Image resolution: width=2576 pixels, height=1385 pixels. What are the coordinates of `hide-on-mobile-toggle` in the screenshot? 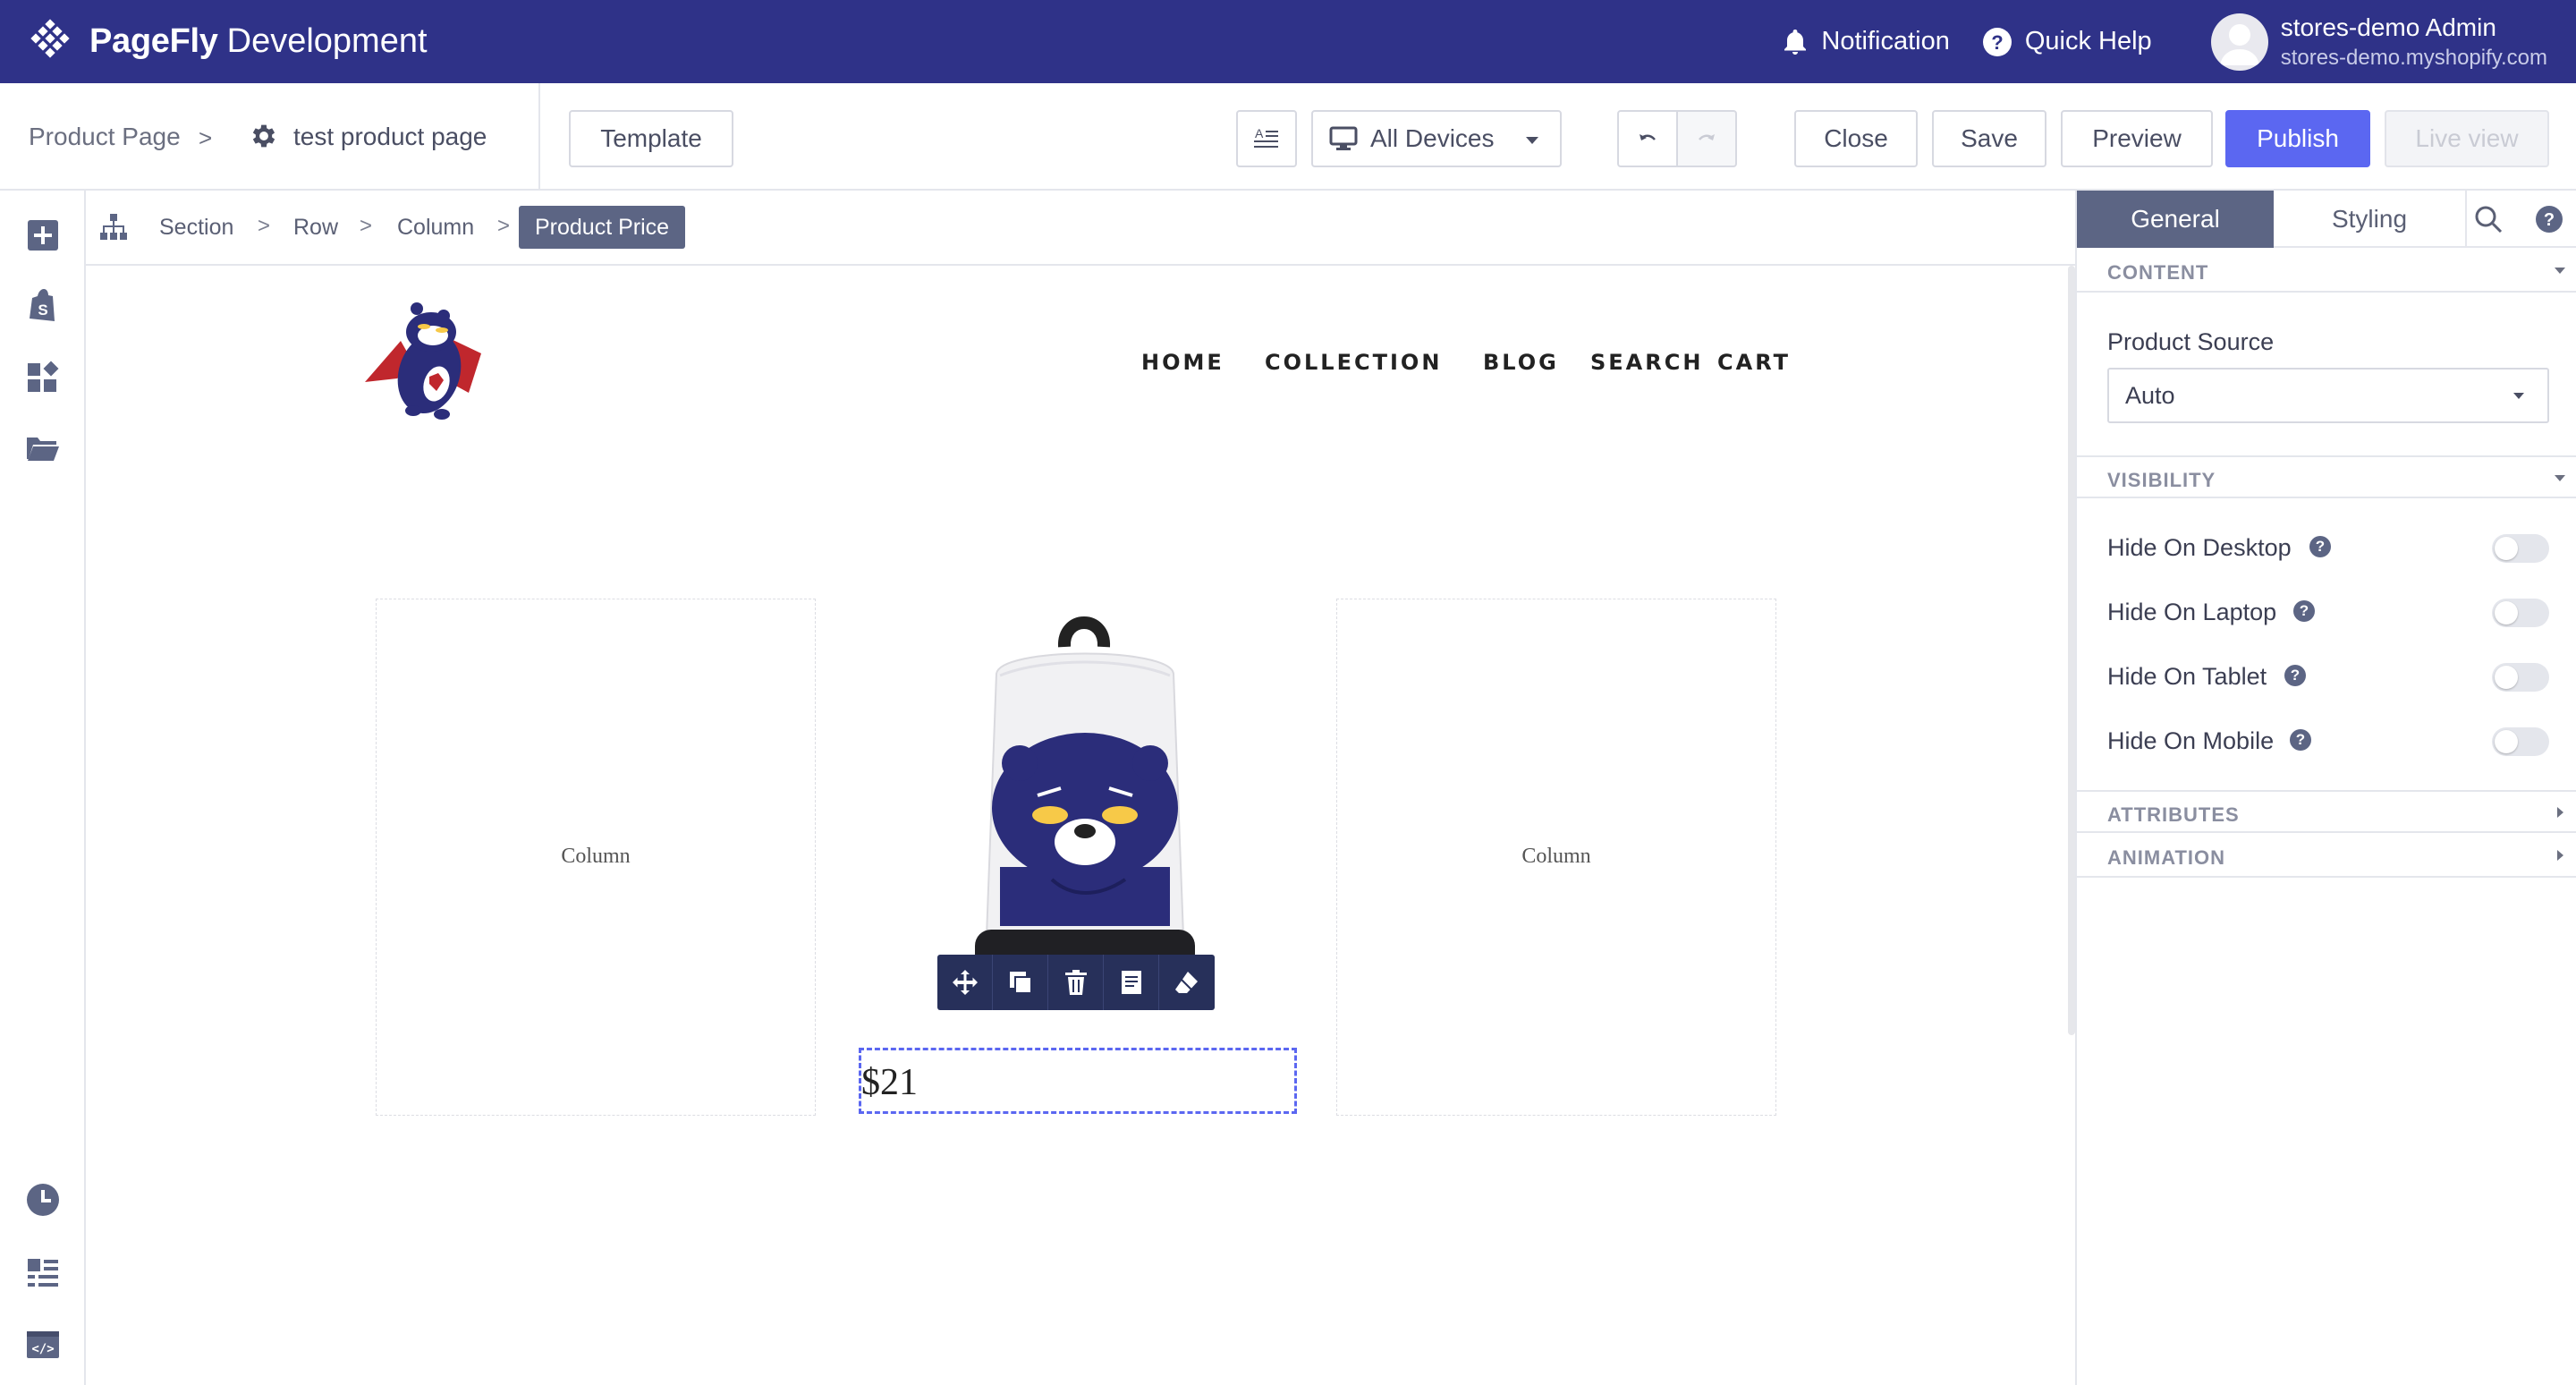 It's located at (2520, 741).